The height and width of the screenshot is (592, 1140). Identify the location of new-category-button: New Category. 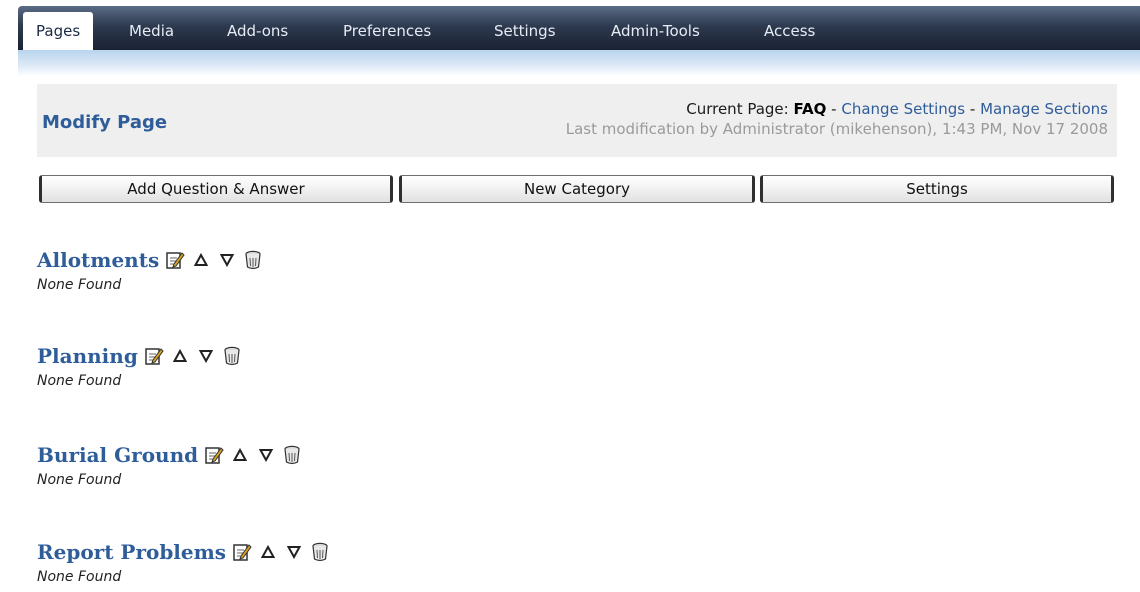
(577, 189).